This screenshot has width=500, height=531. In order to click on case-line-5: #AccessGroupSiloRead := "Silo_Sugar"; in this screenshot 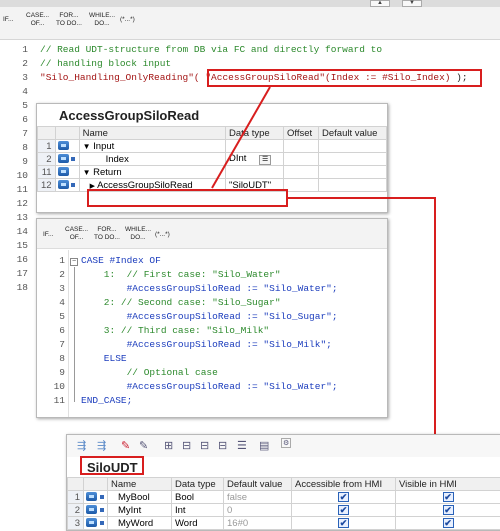, I will do `click(209, 316)`.